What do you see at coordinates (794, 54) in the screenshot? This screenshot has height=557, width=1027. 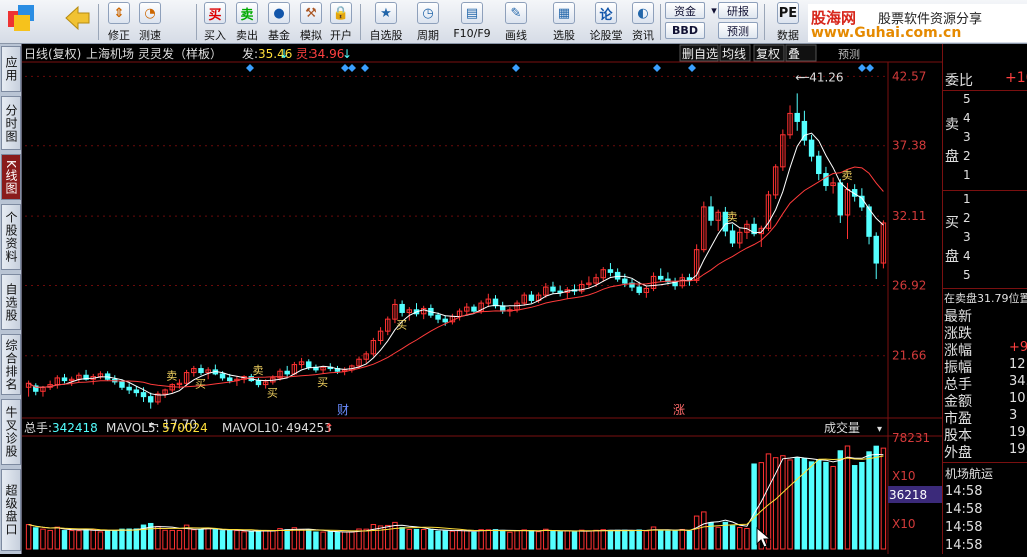 I see `chart-top-button-4: 叠` at bounding box center [794, 54].